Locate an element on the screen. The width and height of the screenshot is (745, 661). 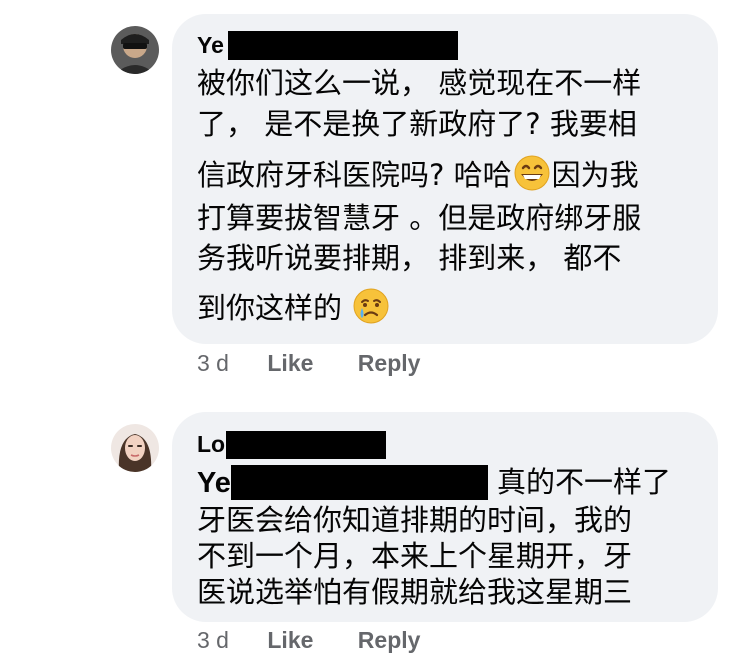
comment-text-line: 到你这样的 is located at coordinates (294, 310).